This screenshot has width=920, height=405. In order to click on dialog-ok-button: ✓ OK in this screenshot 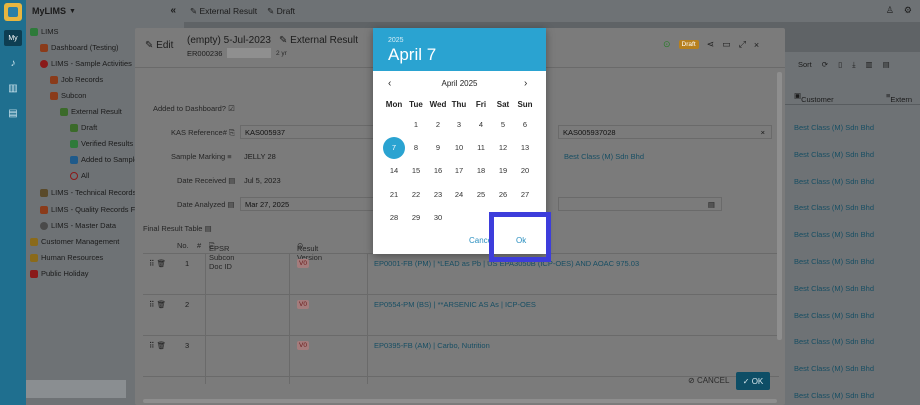, I will do `click(753, 381)`.